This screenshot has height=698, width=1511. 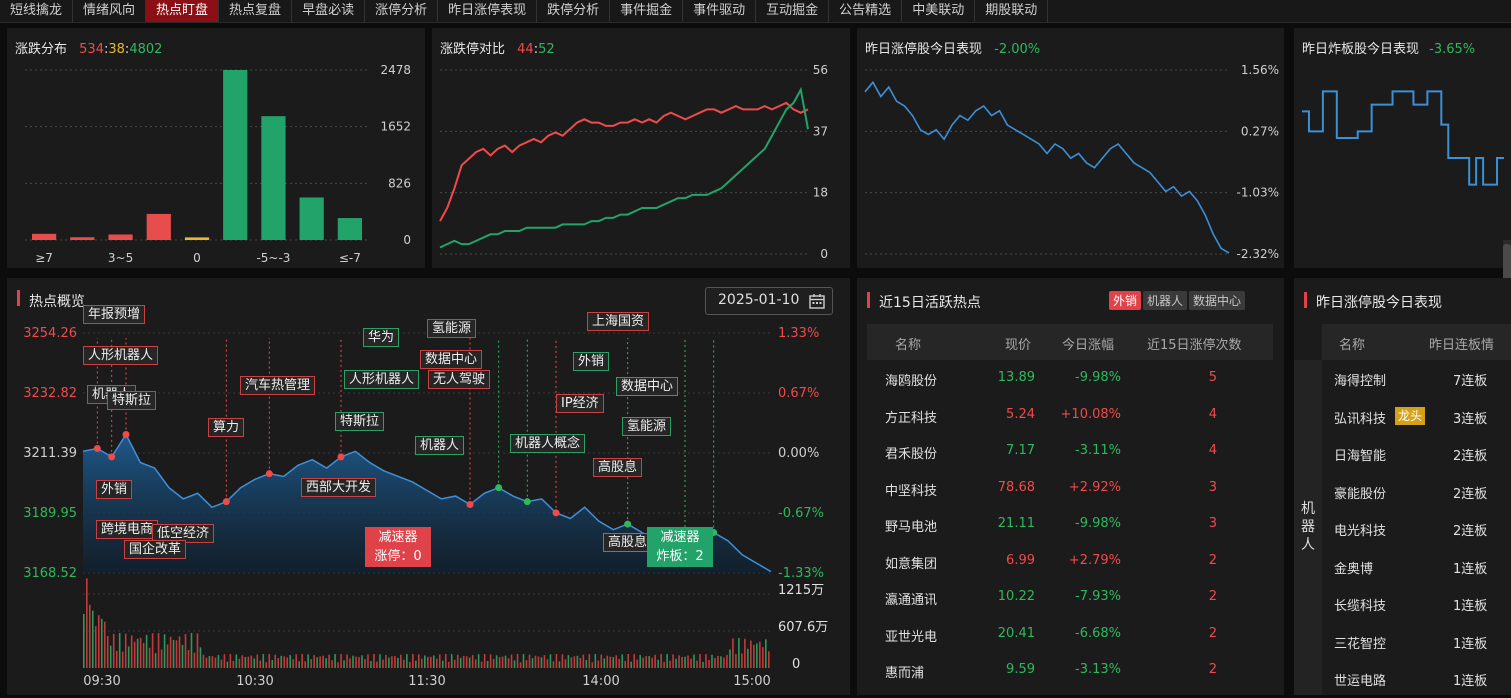 I want to click on active-table-row: 亚世光电 20.41 -6.68% 2, so click(x=1070, y=634).